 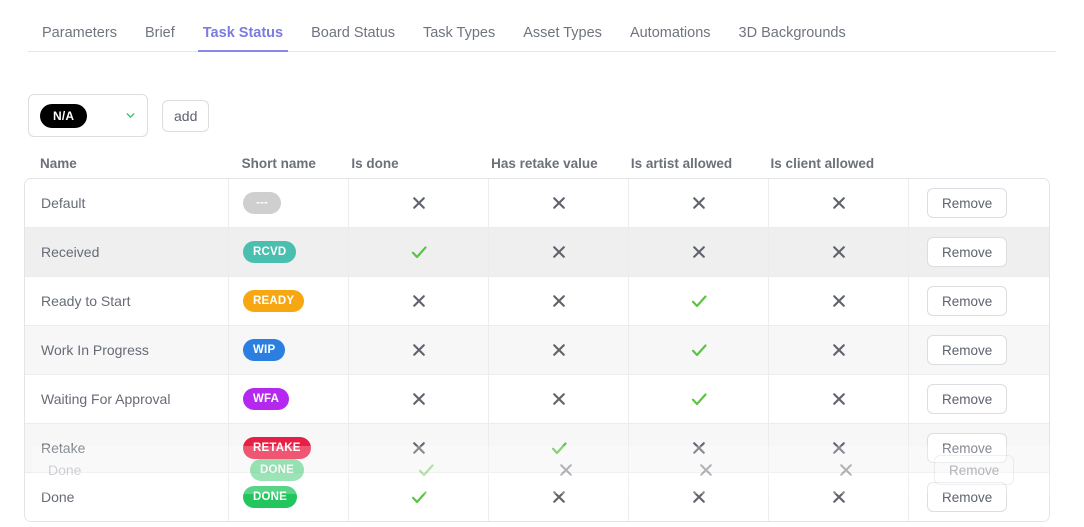 I want to click on tab-automations: Automations, so click(x=670, y=38).